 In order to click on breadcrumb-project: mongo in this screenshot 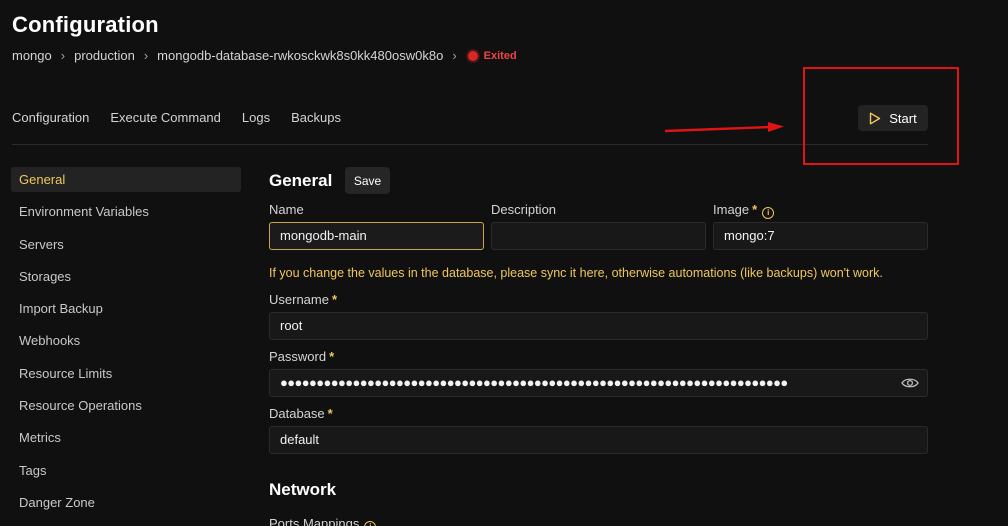, I will do `click(32, 55)`.